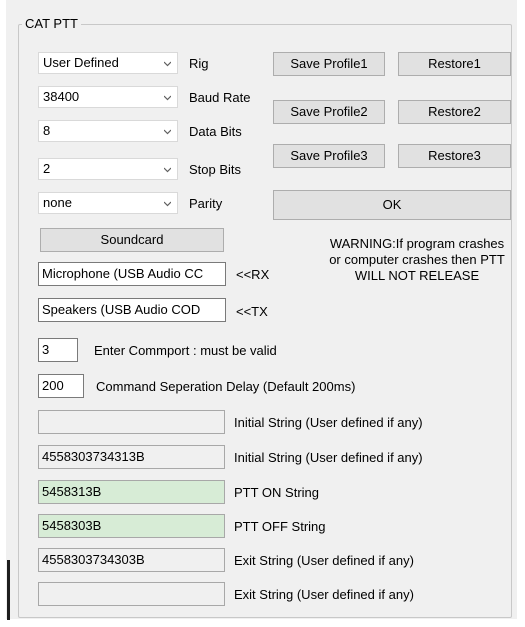  What do you see at coordinates (57, 202) in the screenshot?
I see `parity-value: none` at bounding box center [57, 202].